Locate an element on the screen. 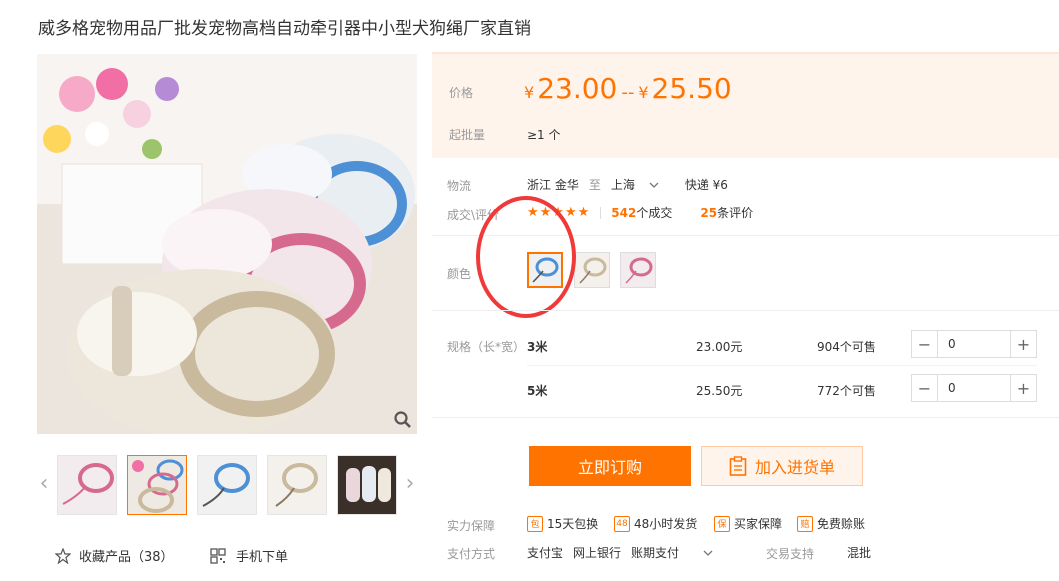 This screenshot has width=1059, height=581. review-count-link: 25条评价 is located at coordinates (726, 212).